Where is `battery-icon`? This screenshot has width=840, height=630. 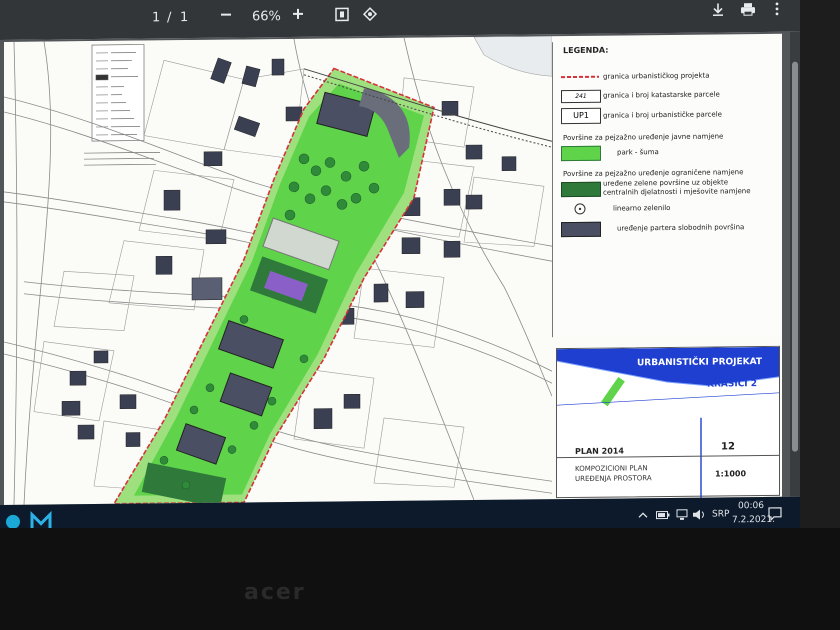 battery-icon is located at coordinates (663, 515).